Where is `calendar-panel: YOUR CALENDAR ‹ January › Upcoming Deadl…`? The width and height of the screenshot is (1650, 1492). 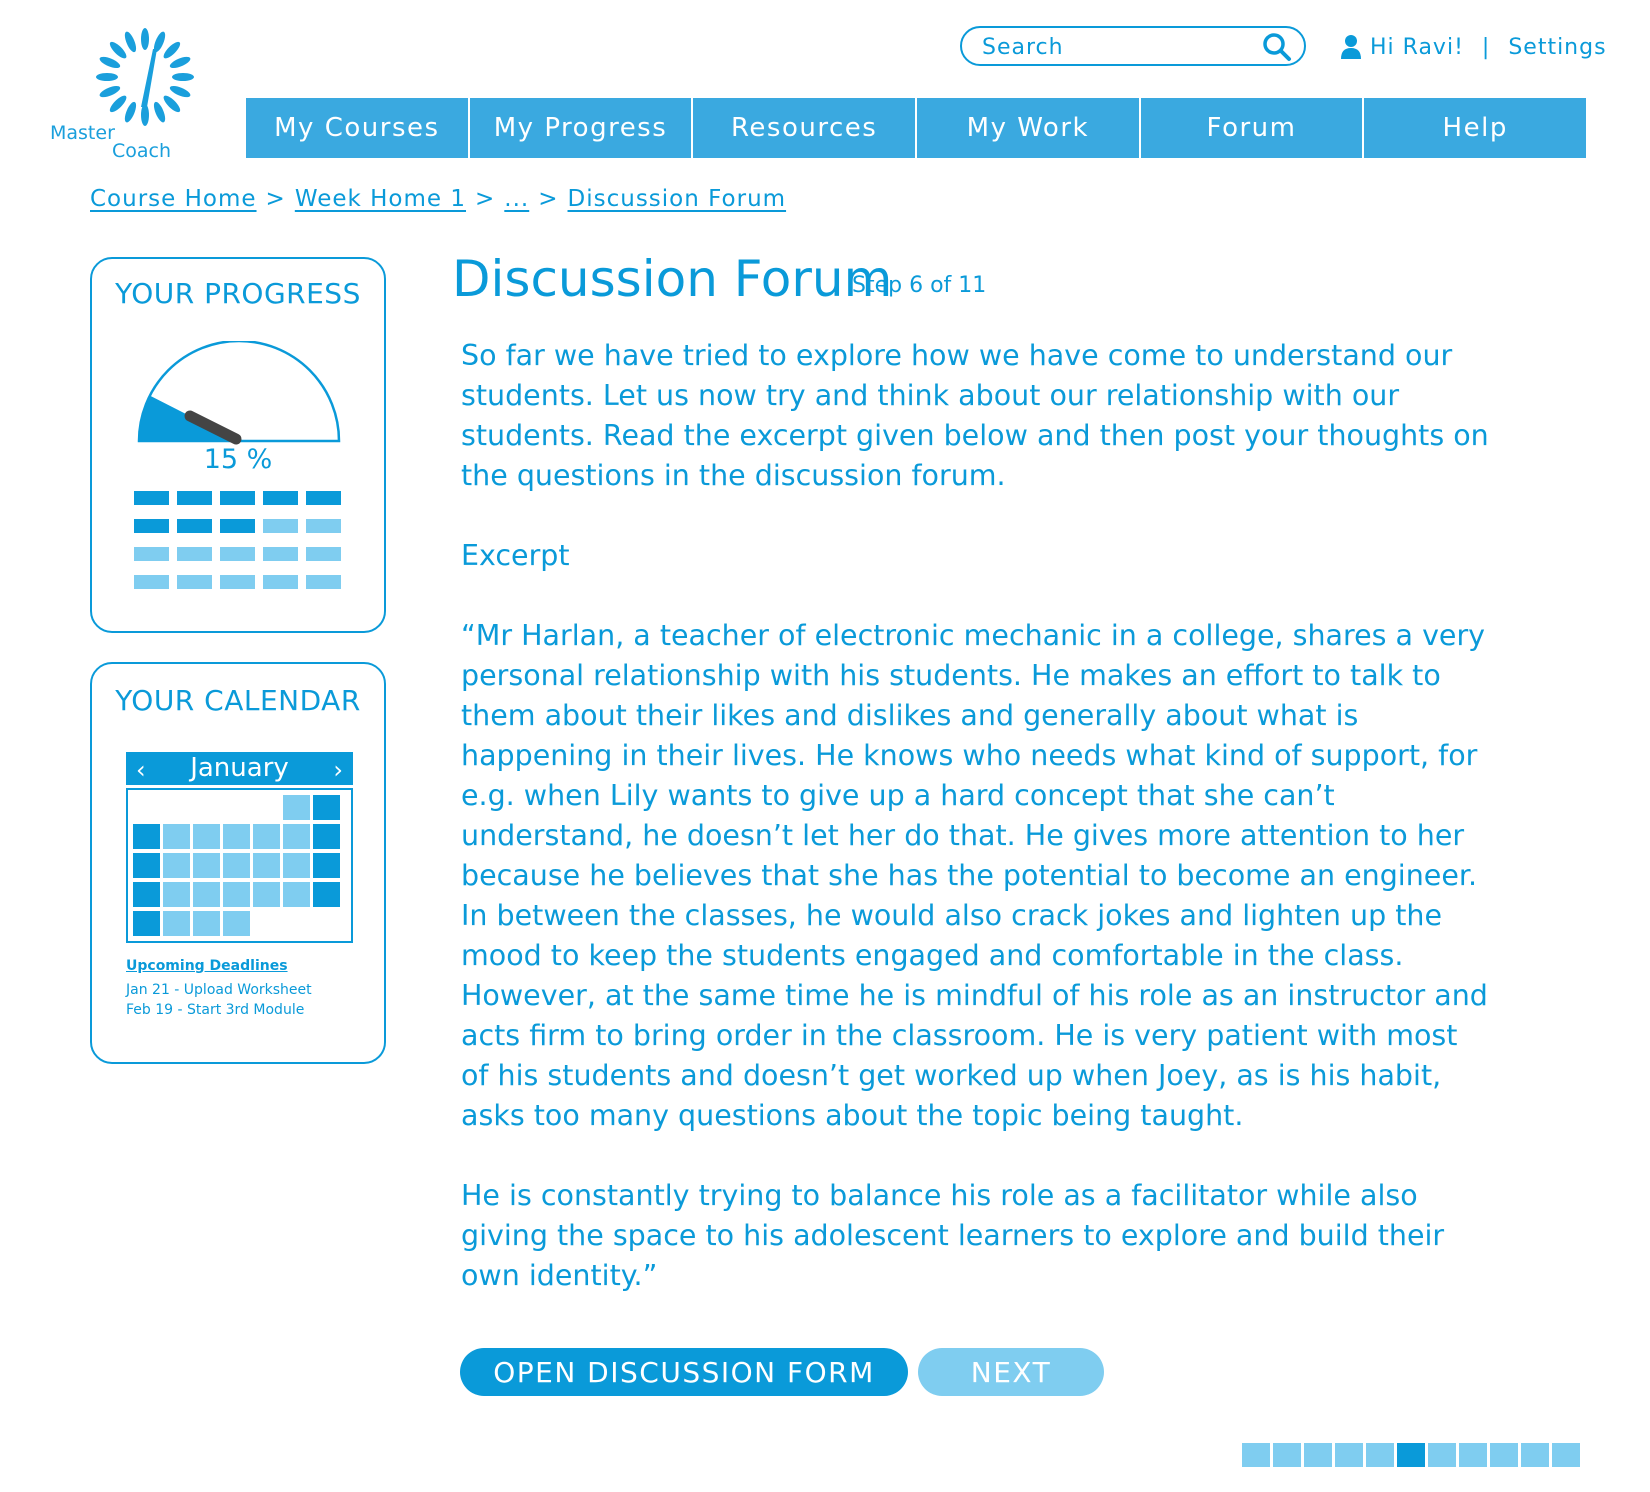 calendar-panel: YOUR CALENDAR ‹ January › Upcoming Deadl… is located at coordinates (238, 863).